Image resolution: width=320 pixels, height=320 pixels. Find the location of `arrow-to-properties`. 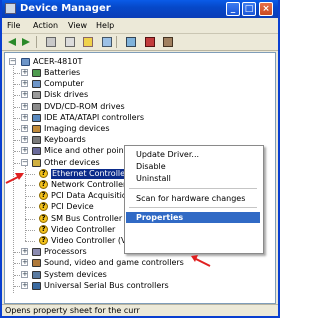

arrow-to-properties is located at coordinates (201, 261).